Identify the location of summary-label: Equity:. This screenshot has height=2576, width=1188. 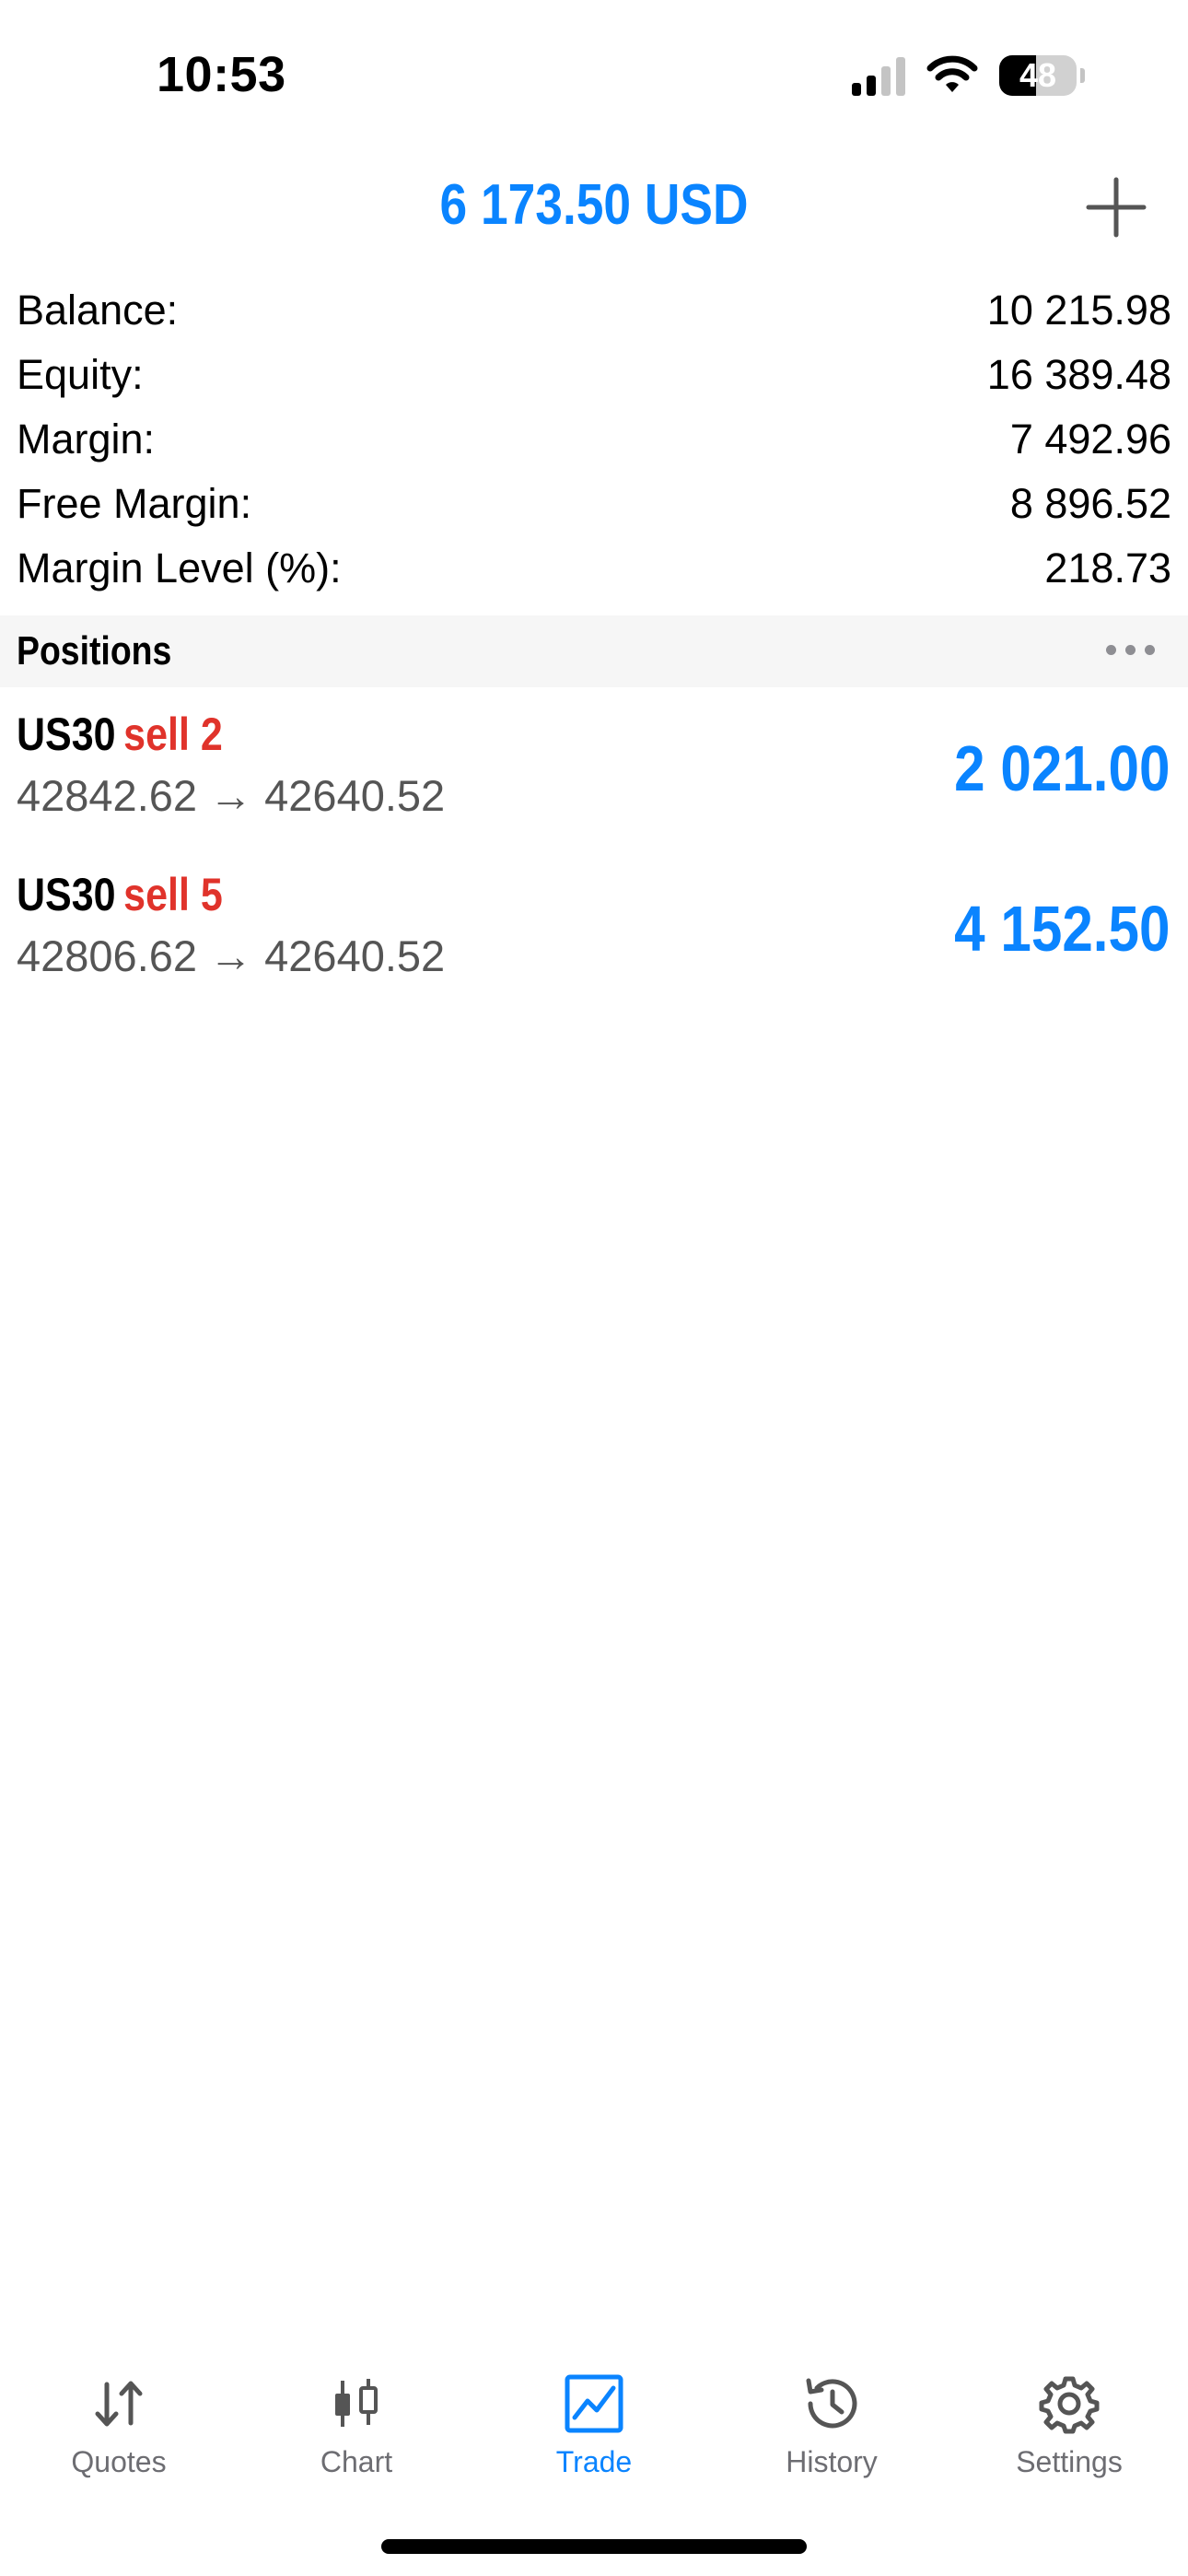
(80, 374).